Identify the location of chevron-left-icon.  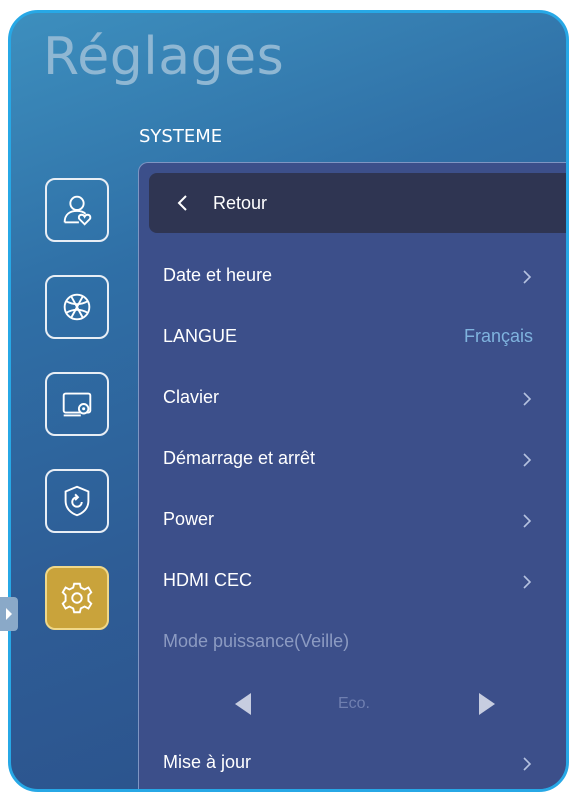
(183, 203).